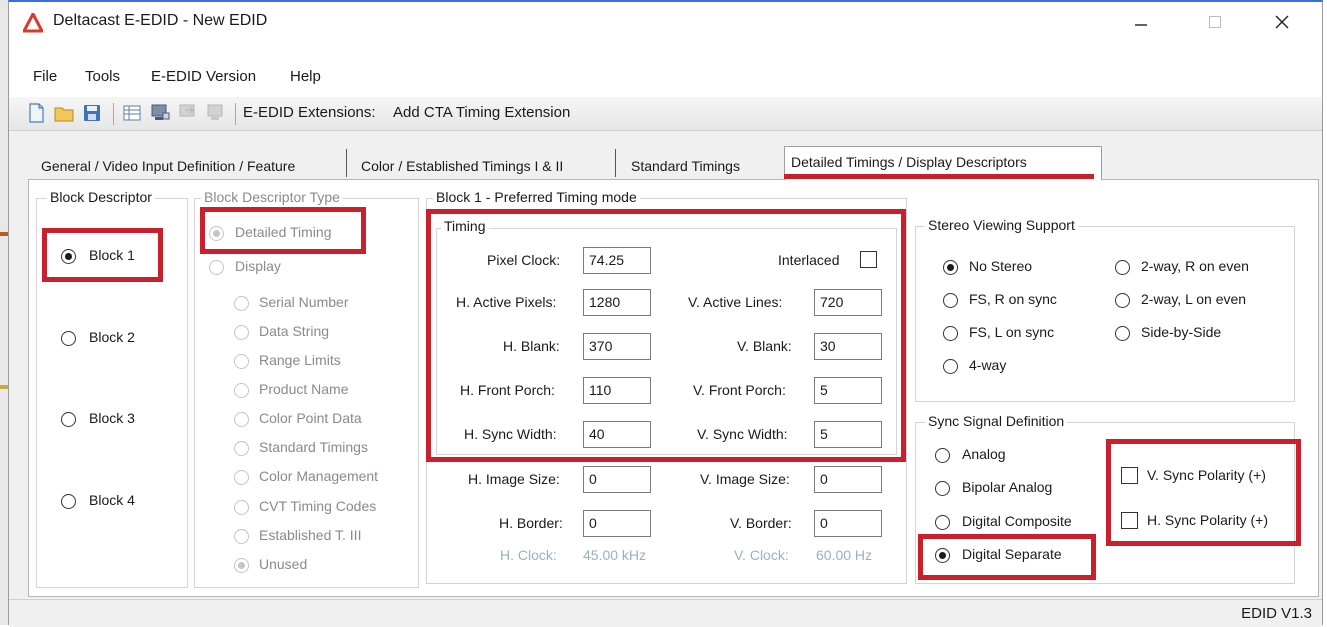  I want to click on data-string-radio, so click(241, 332).